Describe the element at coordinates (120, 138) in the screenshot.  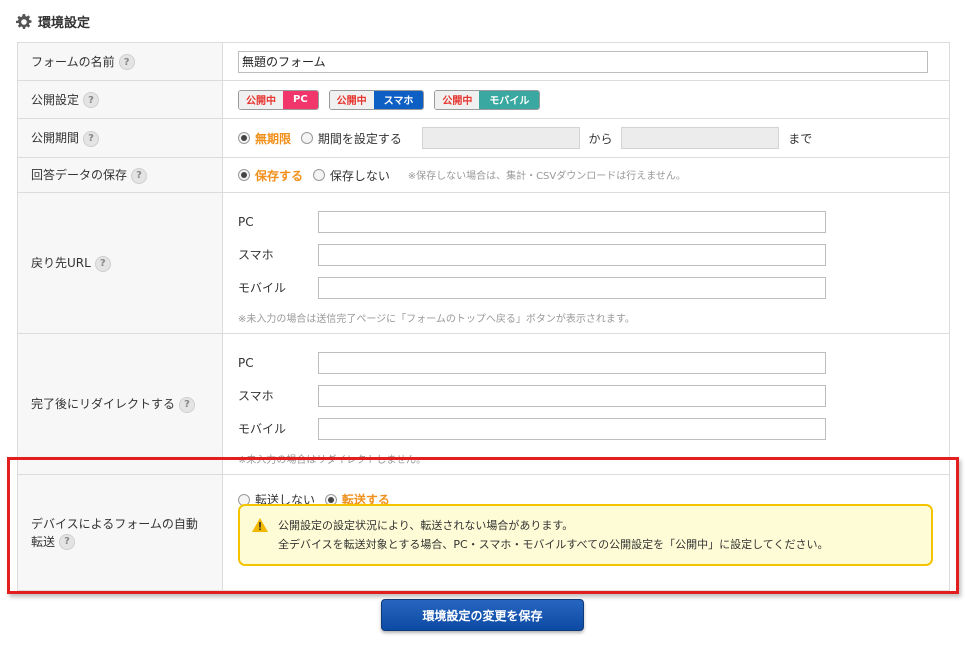
I see `label-period: 公開期間?` at that location.